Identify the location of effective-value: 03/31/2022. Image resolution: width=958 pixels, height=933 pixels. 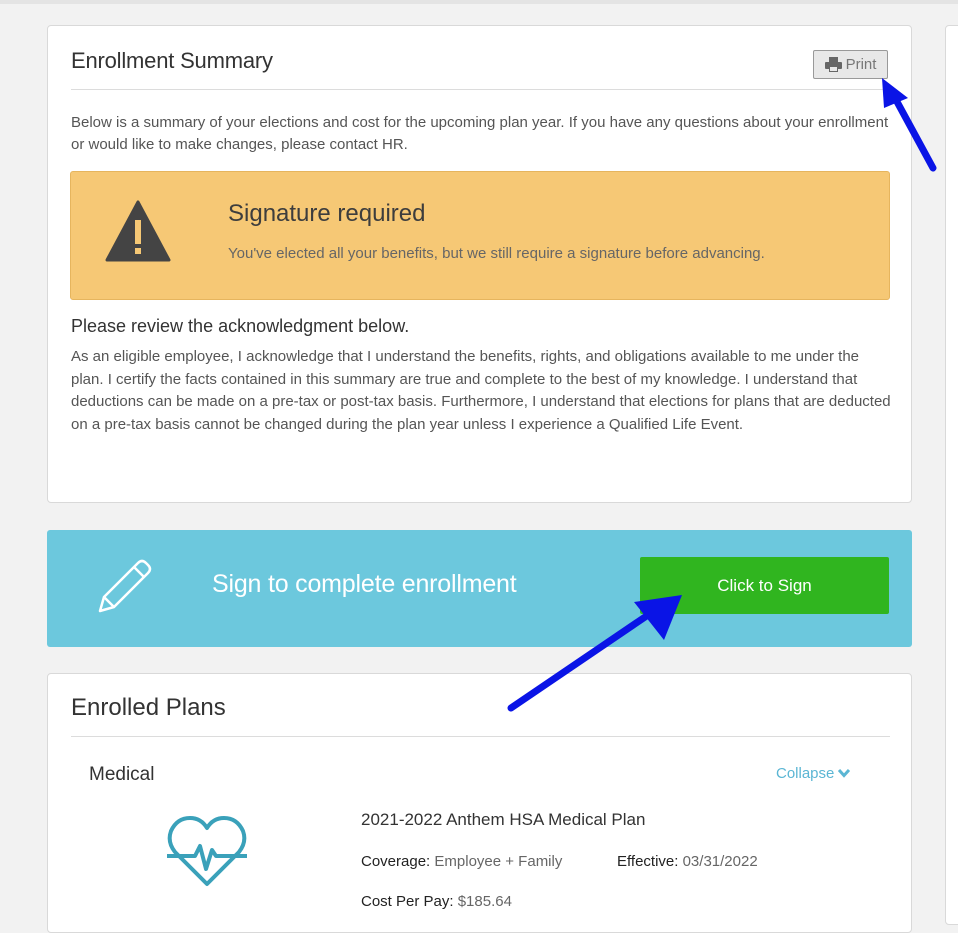
(720, 861).